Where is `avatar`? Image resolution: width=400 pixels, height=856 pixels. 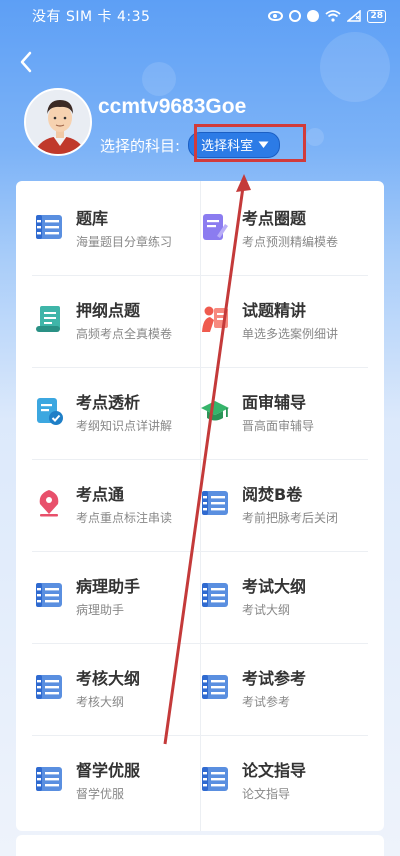 avatar is located at coordinates (58, 122).